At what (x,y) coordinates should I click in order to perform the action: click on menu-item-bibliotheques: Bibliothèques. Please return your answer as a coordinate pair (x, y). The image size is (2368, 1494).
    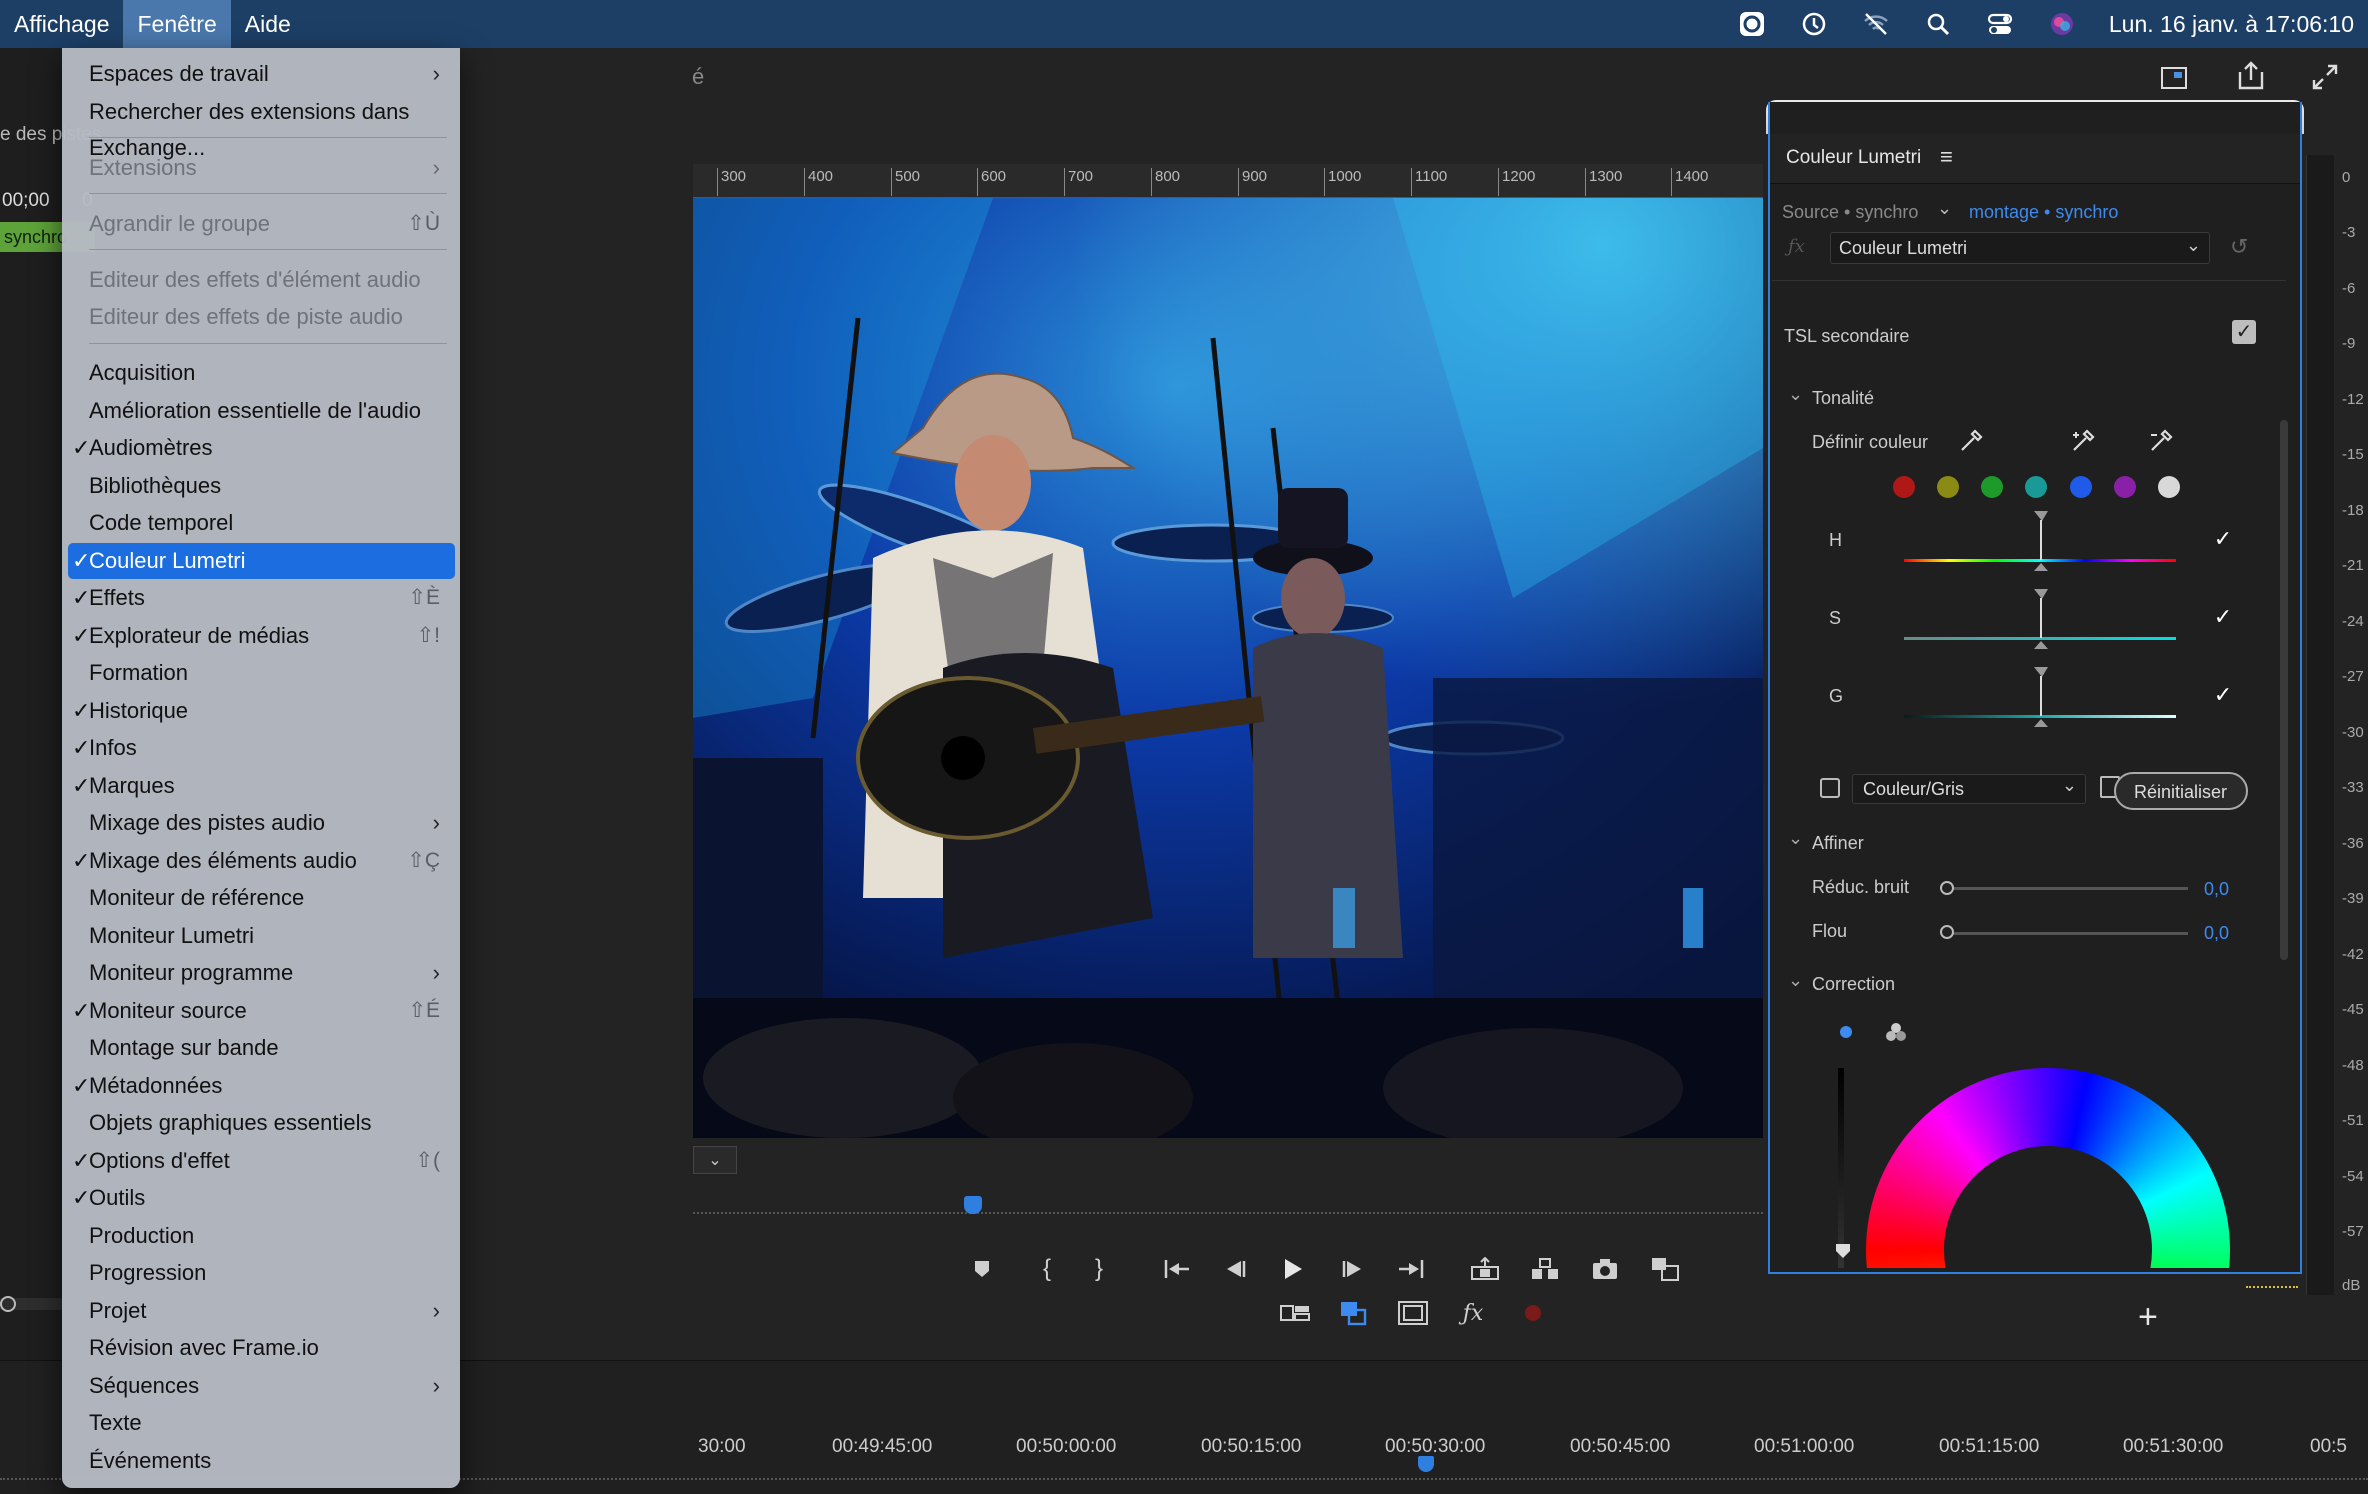
    Looking at the image, I should click on (263, 486).